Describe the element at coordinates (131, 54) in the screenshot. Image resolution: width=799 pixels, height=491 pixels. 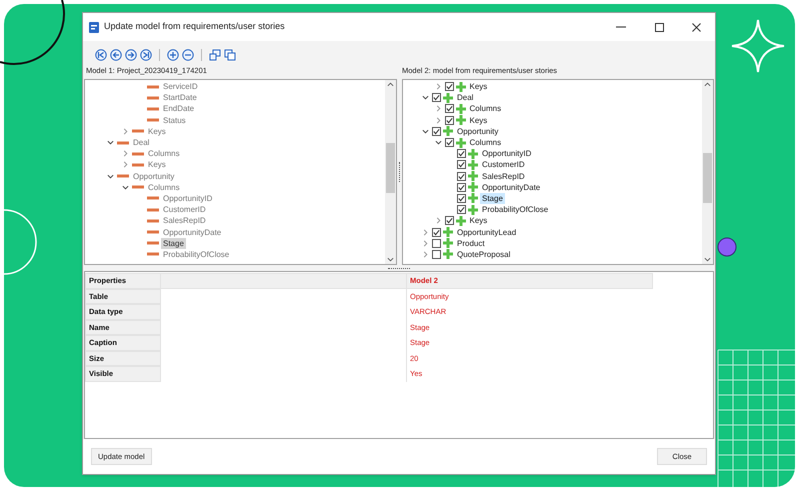
I see `arrow-right-icon` at that location.